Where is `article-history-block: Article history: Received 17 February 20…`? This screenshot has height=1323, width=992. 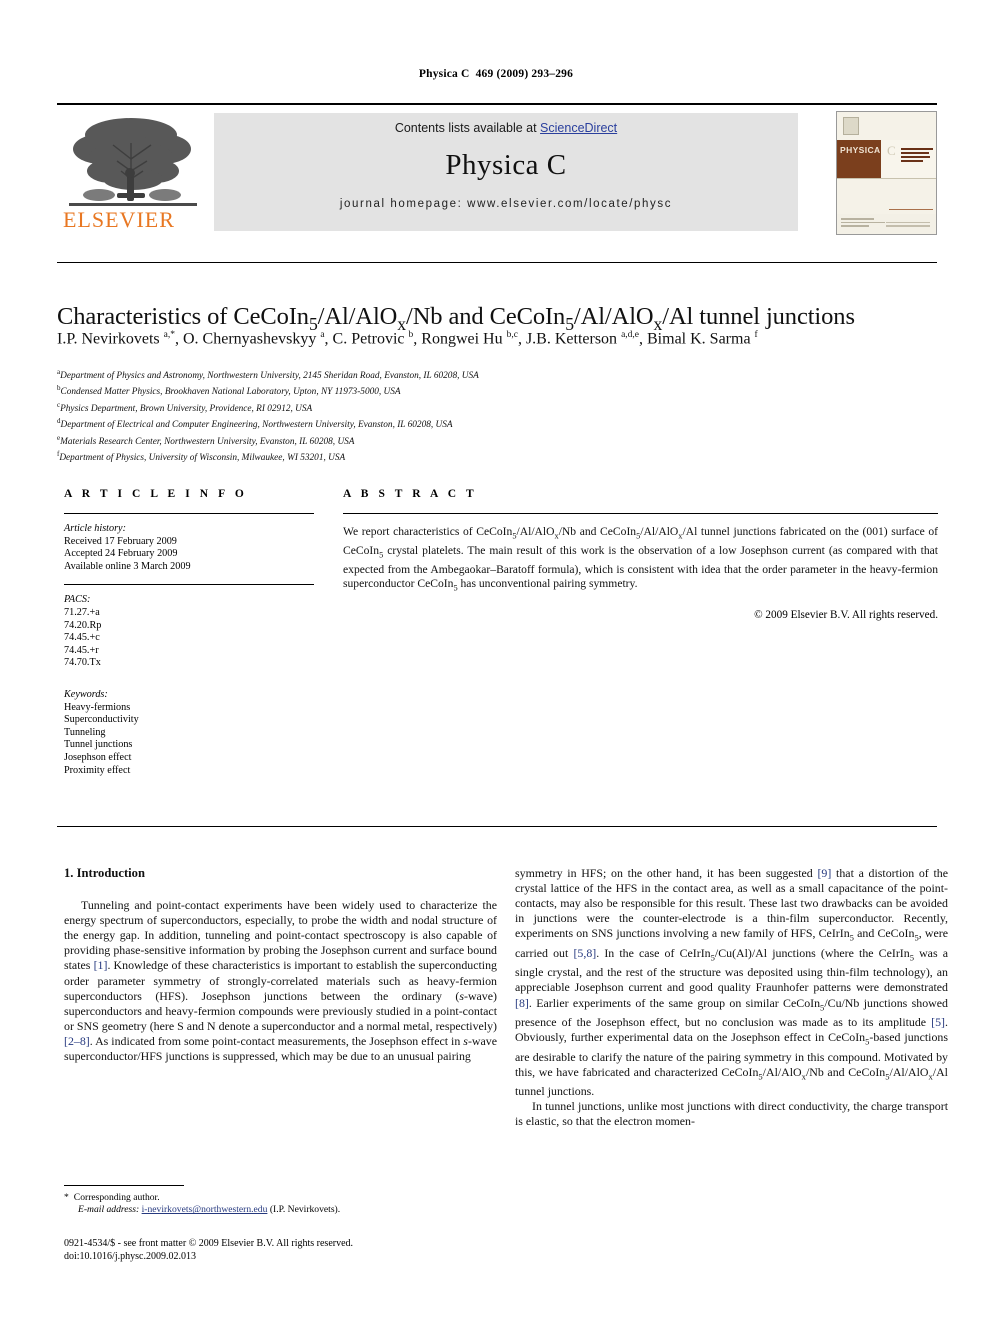
article-history-block: Article history: Received 17 February 20… is located at coordinates (189, 548).